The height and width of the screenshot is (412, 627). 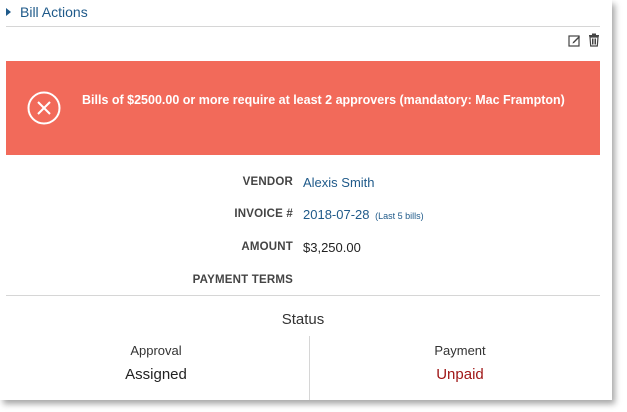 I want to click on last-bills-link: (Last 5 bills), so click(x=399, y=216).